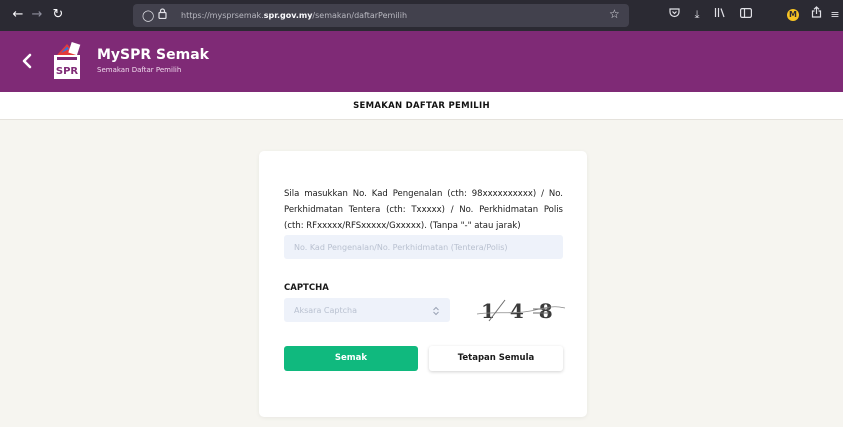 The height and width of the screenshot is (427, 843). I want to click on hamburger-menu-icon: ≡, so click(834, 15).